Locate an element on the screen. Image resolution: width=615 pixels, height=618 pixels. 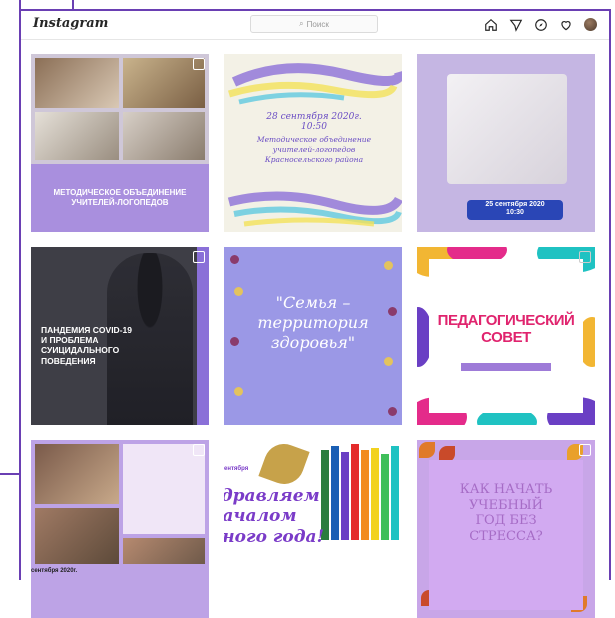
post-tile: "Семья – территория здоровья" is located at coordinates (313, 336).